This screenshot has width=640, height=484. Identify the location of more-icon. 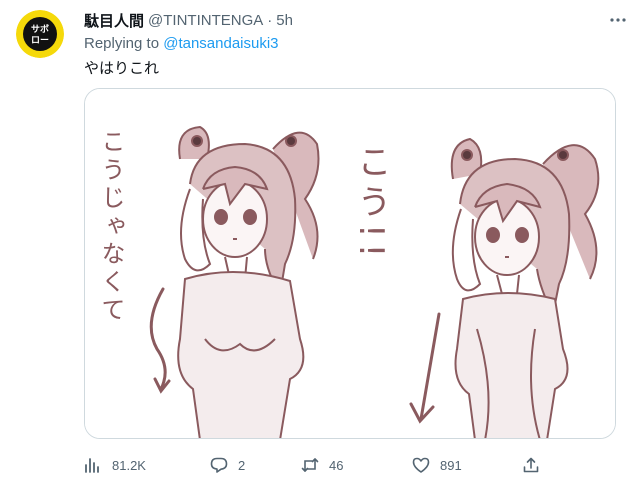
(618, 20).